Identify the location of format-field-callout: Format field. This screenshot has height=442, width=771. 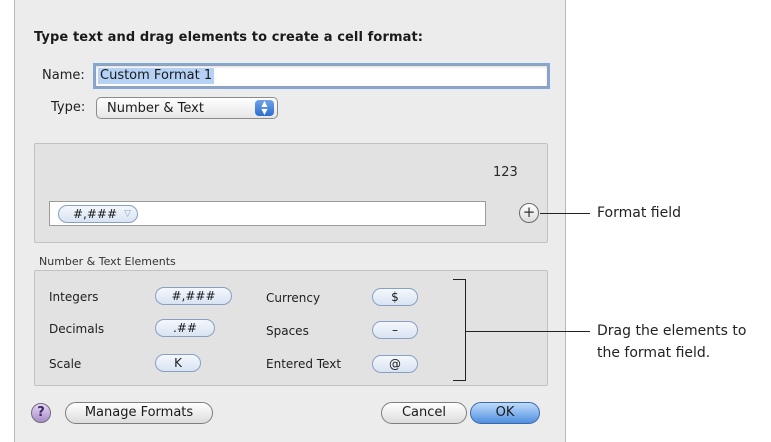
(639, 213).